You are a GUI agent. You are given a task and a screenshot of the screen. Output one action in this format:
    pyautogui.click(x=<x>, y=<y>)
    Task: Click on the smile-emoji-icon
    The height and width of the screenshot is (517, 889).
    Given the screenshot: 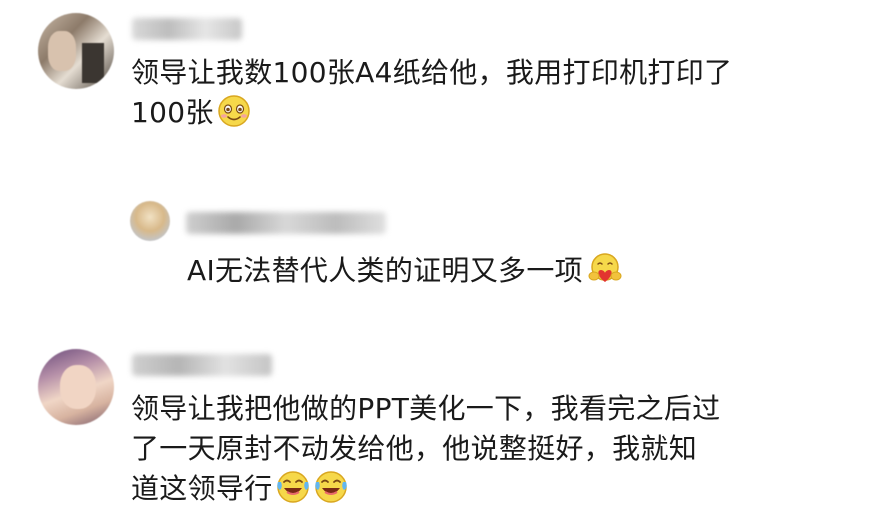 What is the action you would take?
    pyautogui.click(x=234, y=116)
    